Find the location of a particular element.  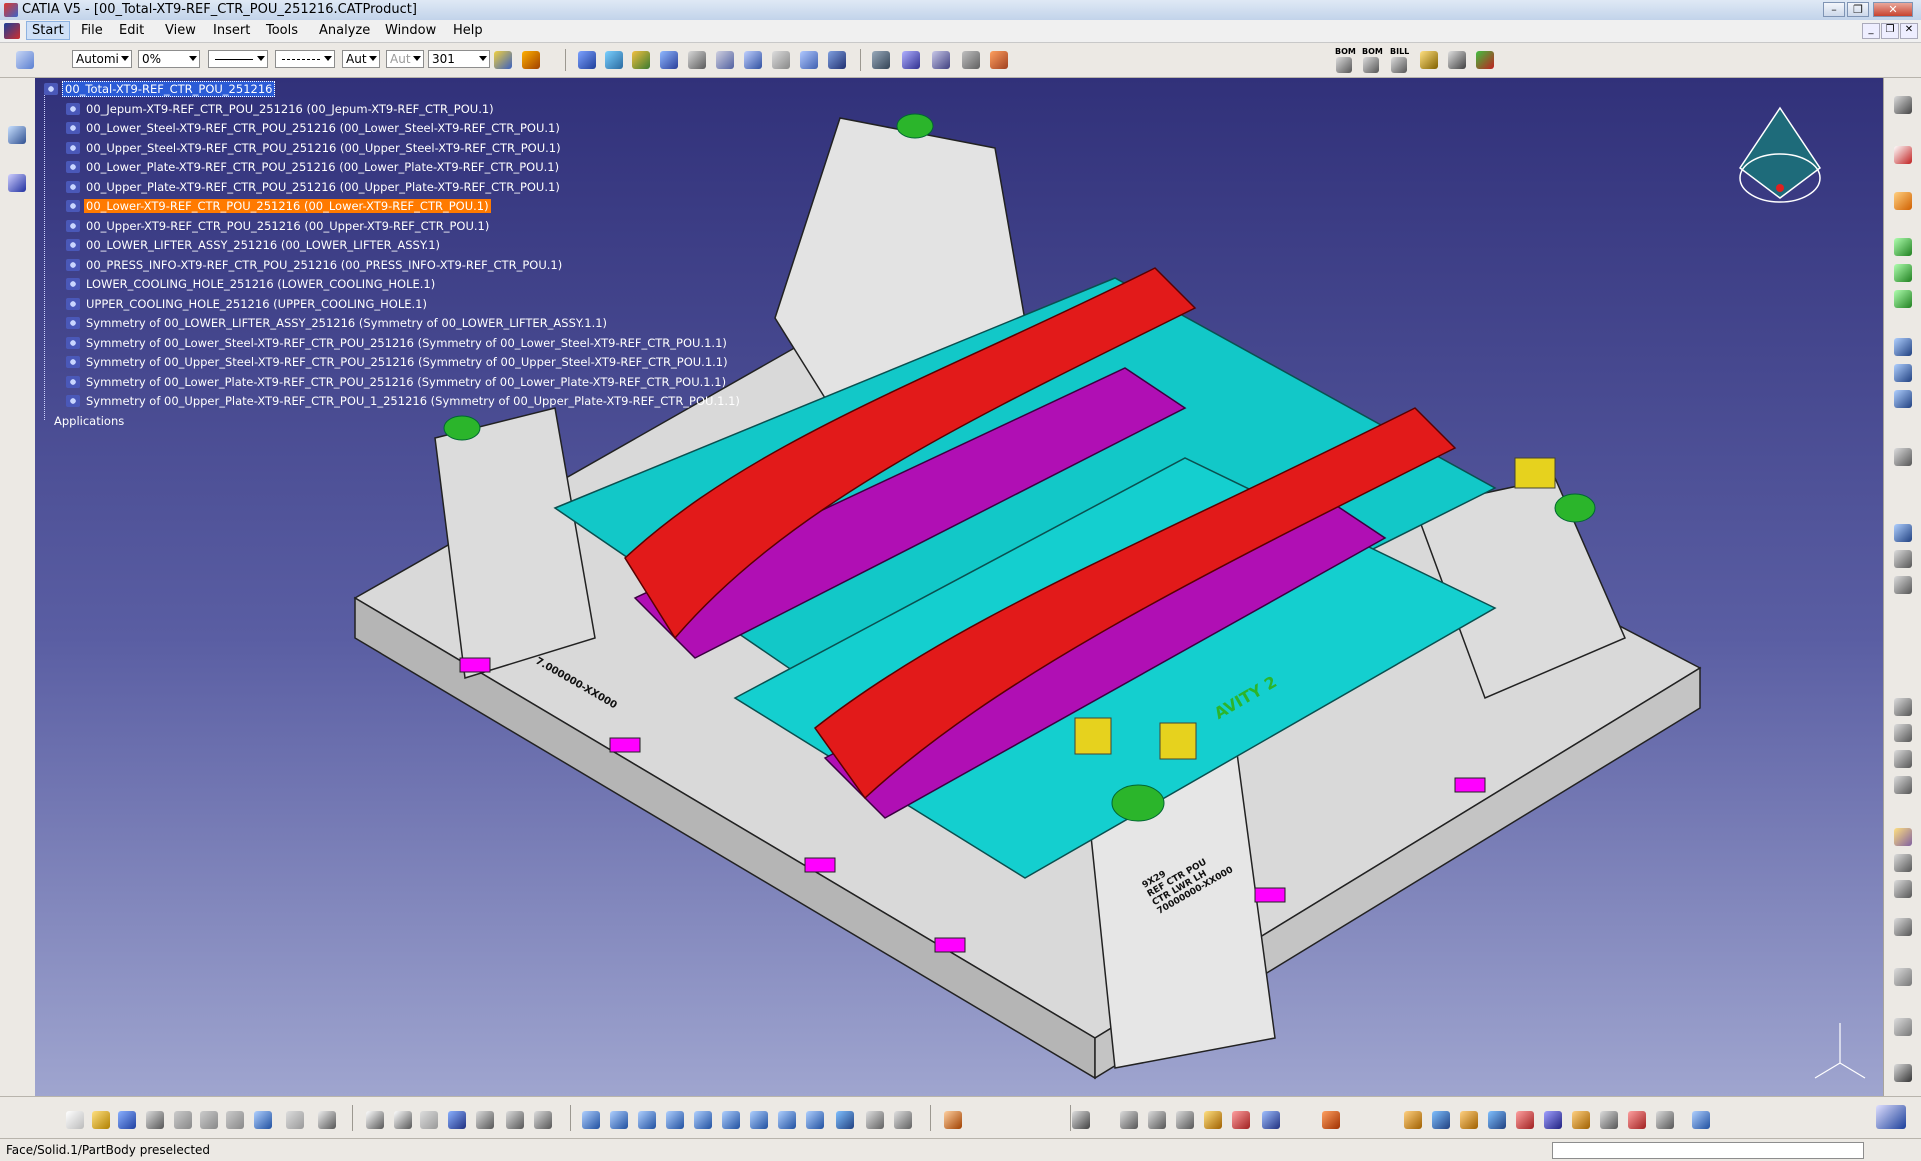

formula-icon is located at coordinates (375, 1120).